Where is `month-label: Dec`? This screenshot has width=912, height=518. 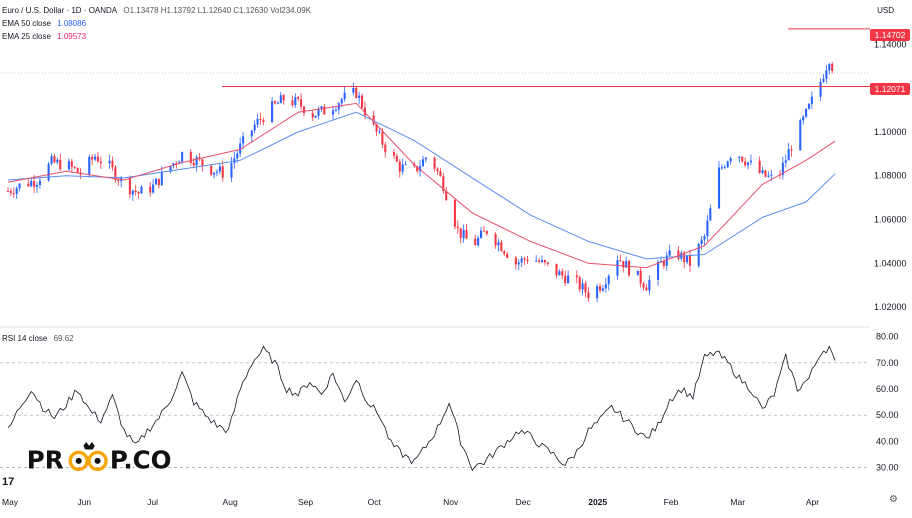
month-label: Dec is located at coordinates (524, 502).